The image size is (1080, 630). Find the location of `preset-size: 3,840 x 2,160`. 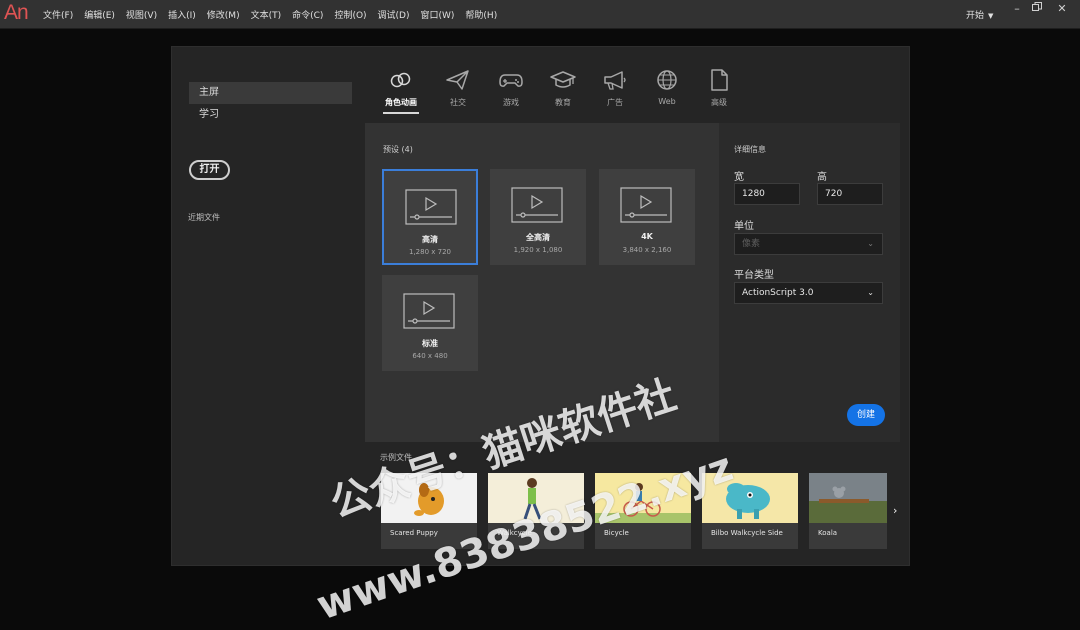

preset-size: 3,840 x 2,160 is located at coordinates (647, 250).